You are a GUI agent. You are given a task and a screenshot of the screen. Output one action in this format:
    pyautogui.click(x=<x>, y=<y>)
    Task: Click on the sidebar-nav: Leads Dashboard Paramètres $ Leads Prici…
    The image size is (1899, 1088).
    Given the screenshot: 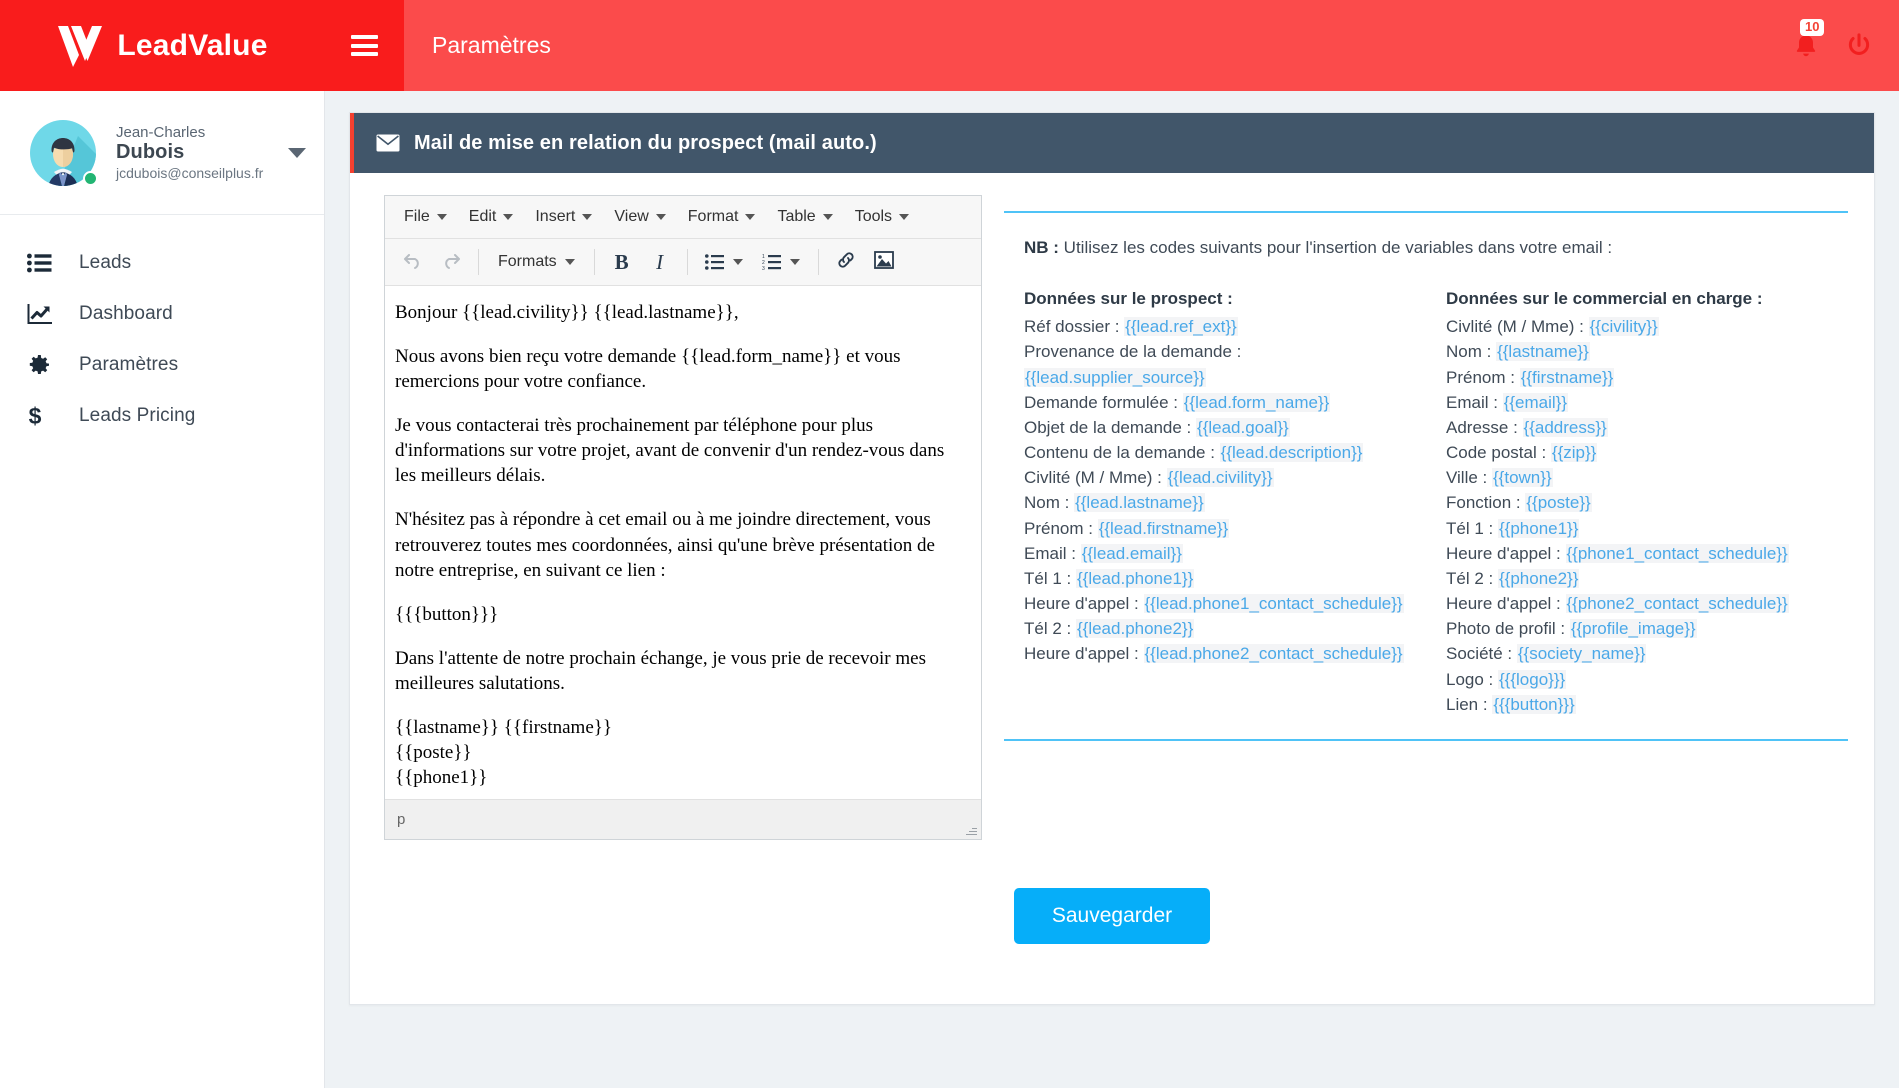 What is the action you would take?
    pyautogui.click(x=162, y=328)
    